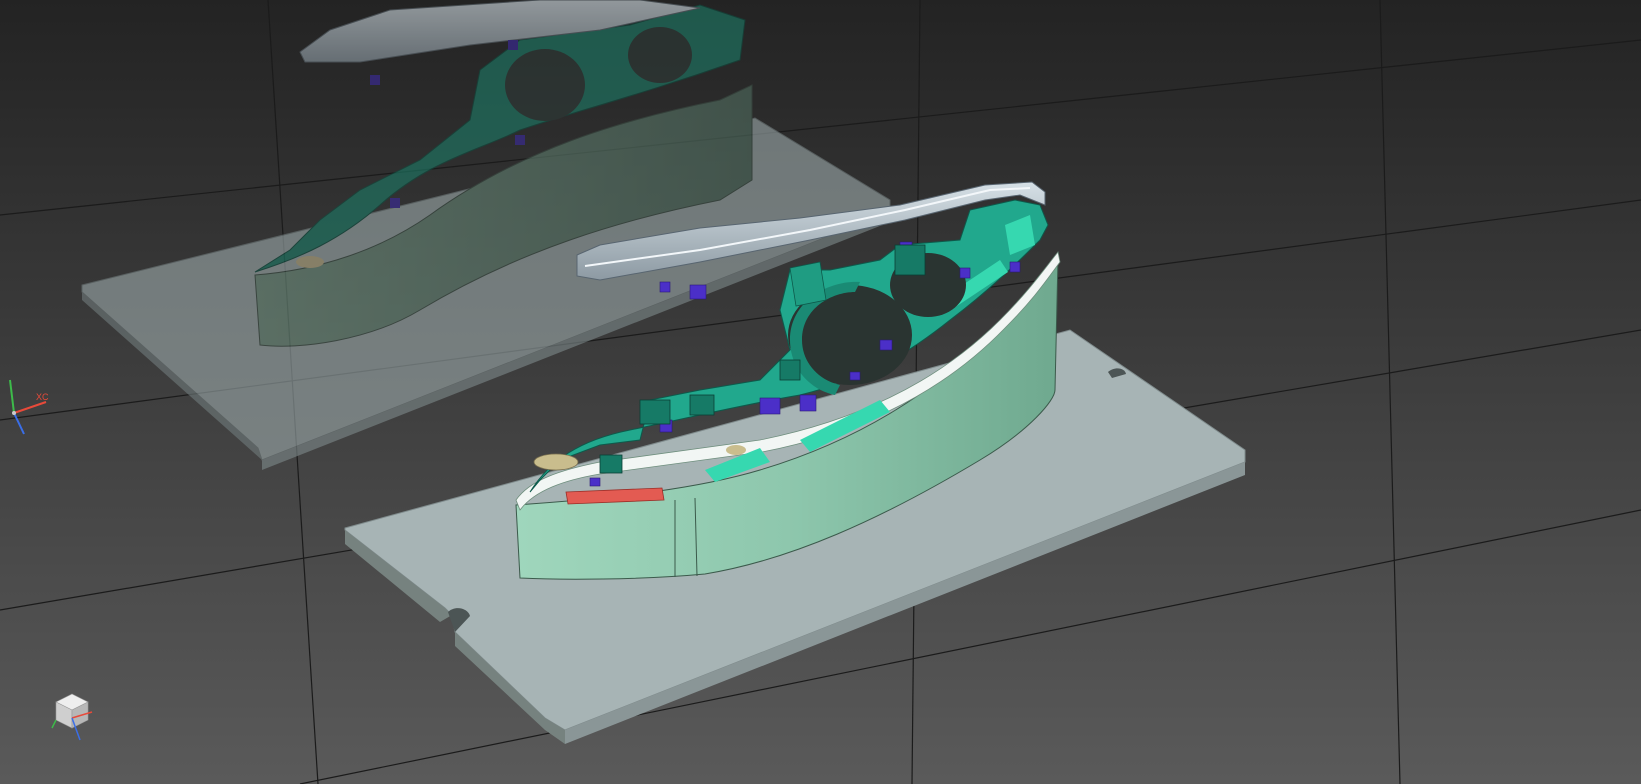 Image resolution: width=1641 pixels, height=784 pixels. Describe the element at coordinates (808, 284) in the screenshot. I see `front-cover-support` at that location.